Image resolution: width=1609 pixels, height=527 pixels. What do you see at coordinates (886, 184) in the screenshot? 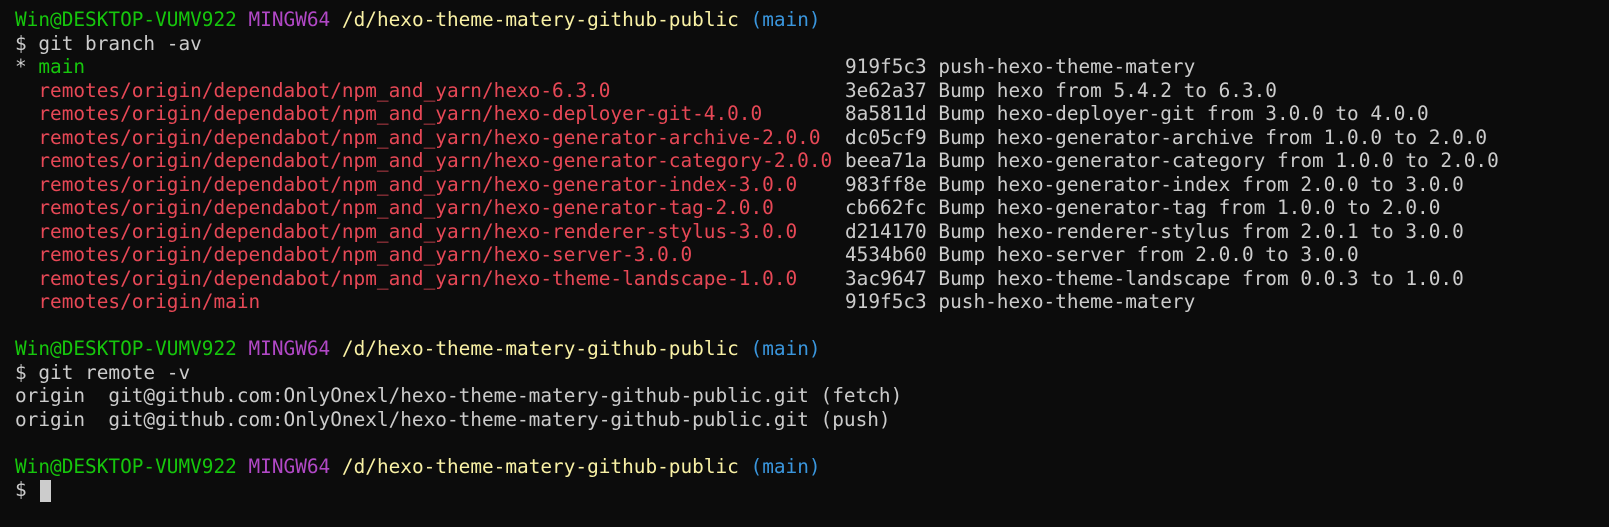
I see `commit-hash: 983ff8e` at bounding box center [886, 184].